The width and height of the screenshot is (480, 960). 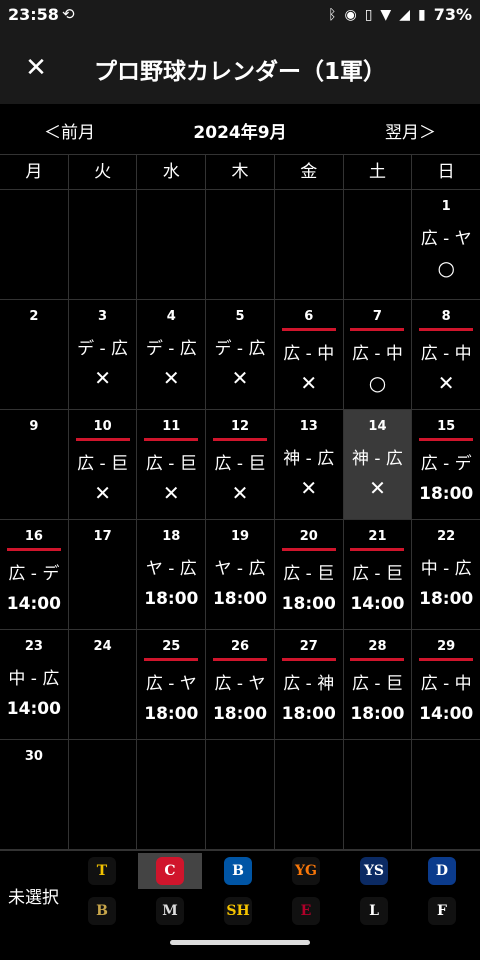 I want to click on day-cell: 13 神 - 広 ✕, so click(x=309, y=464).